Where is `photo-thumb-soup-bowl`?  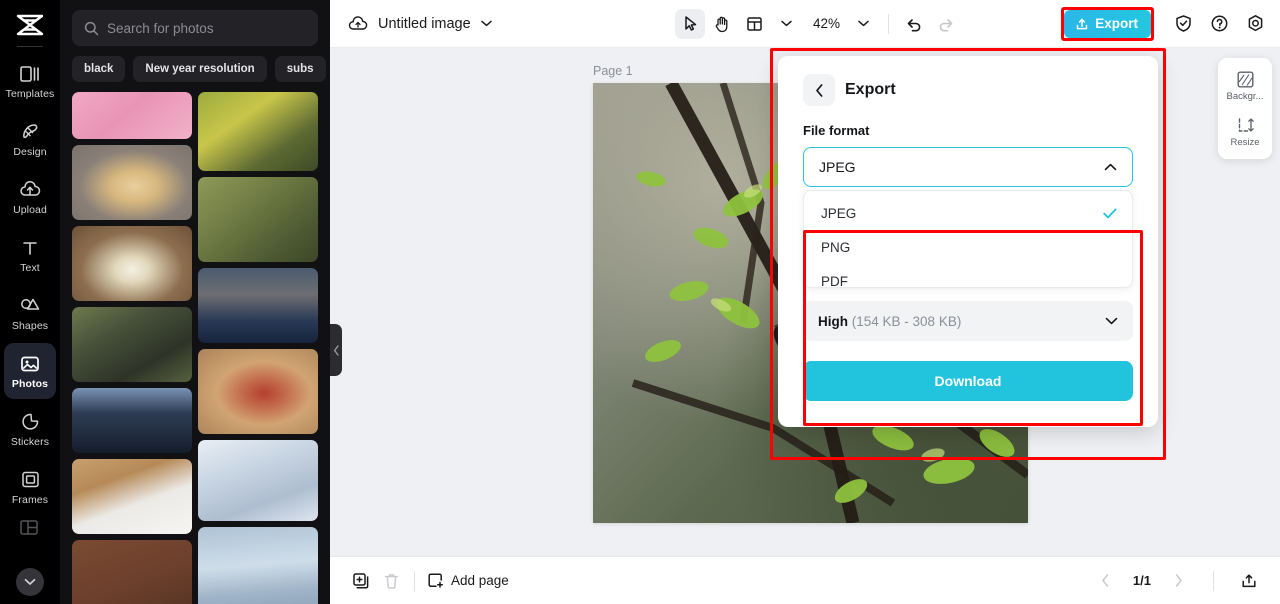 photo-thumb-soup-bowl is located at coordinates (132, 263).